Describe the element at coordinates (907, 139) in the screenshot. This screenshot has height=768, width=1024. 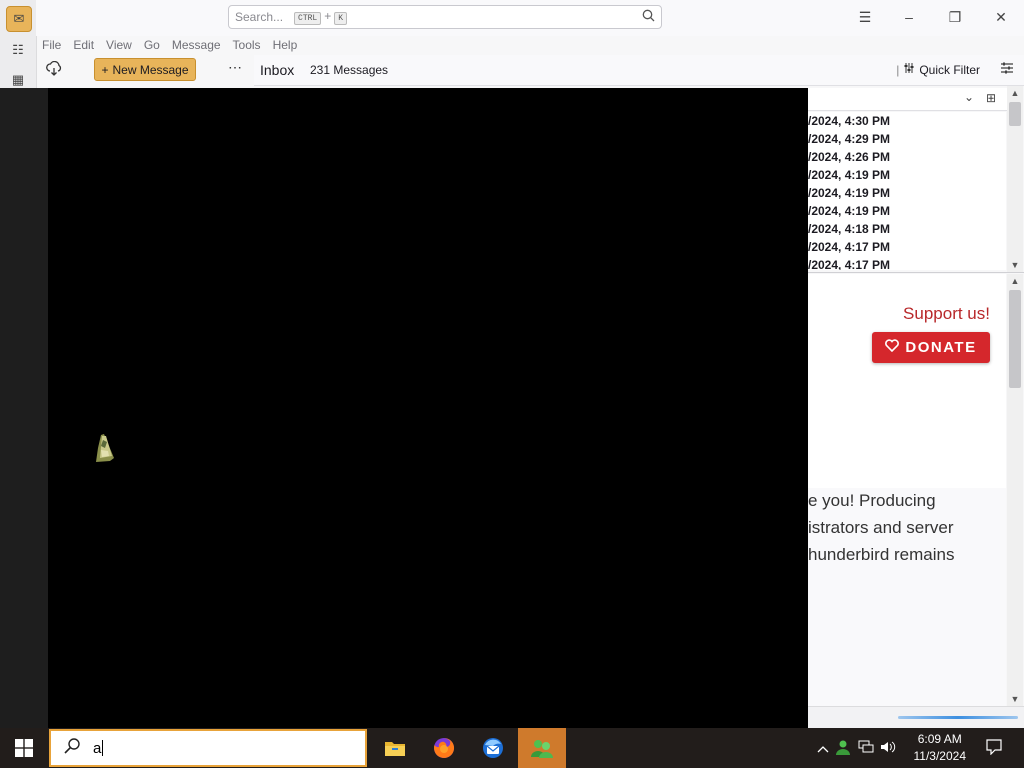
I see `thread-row-date: /2024, 4:29 PM` at that location.